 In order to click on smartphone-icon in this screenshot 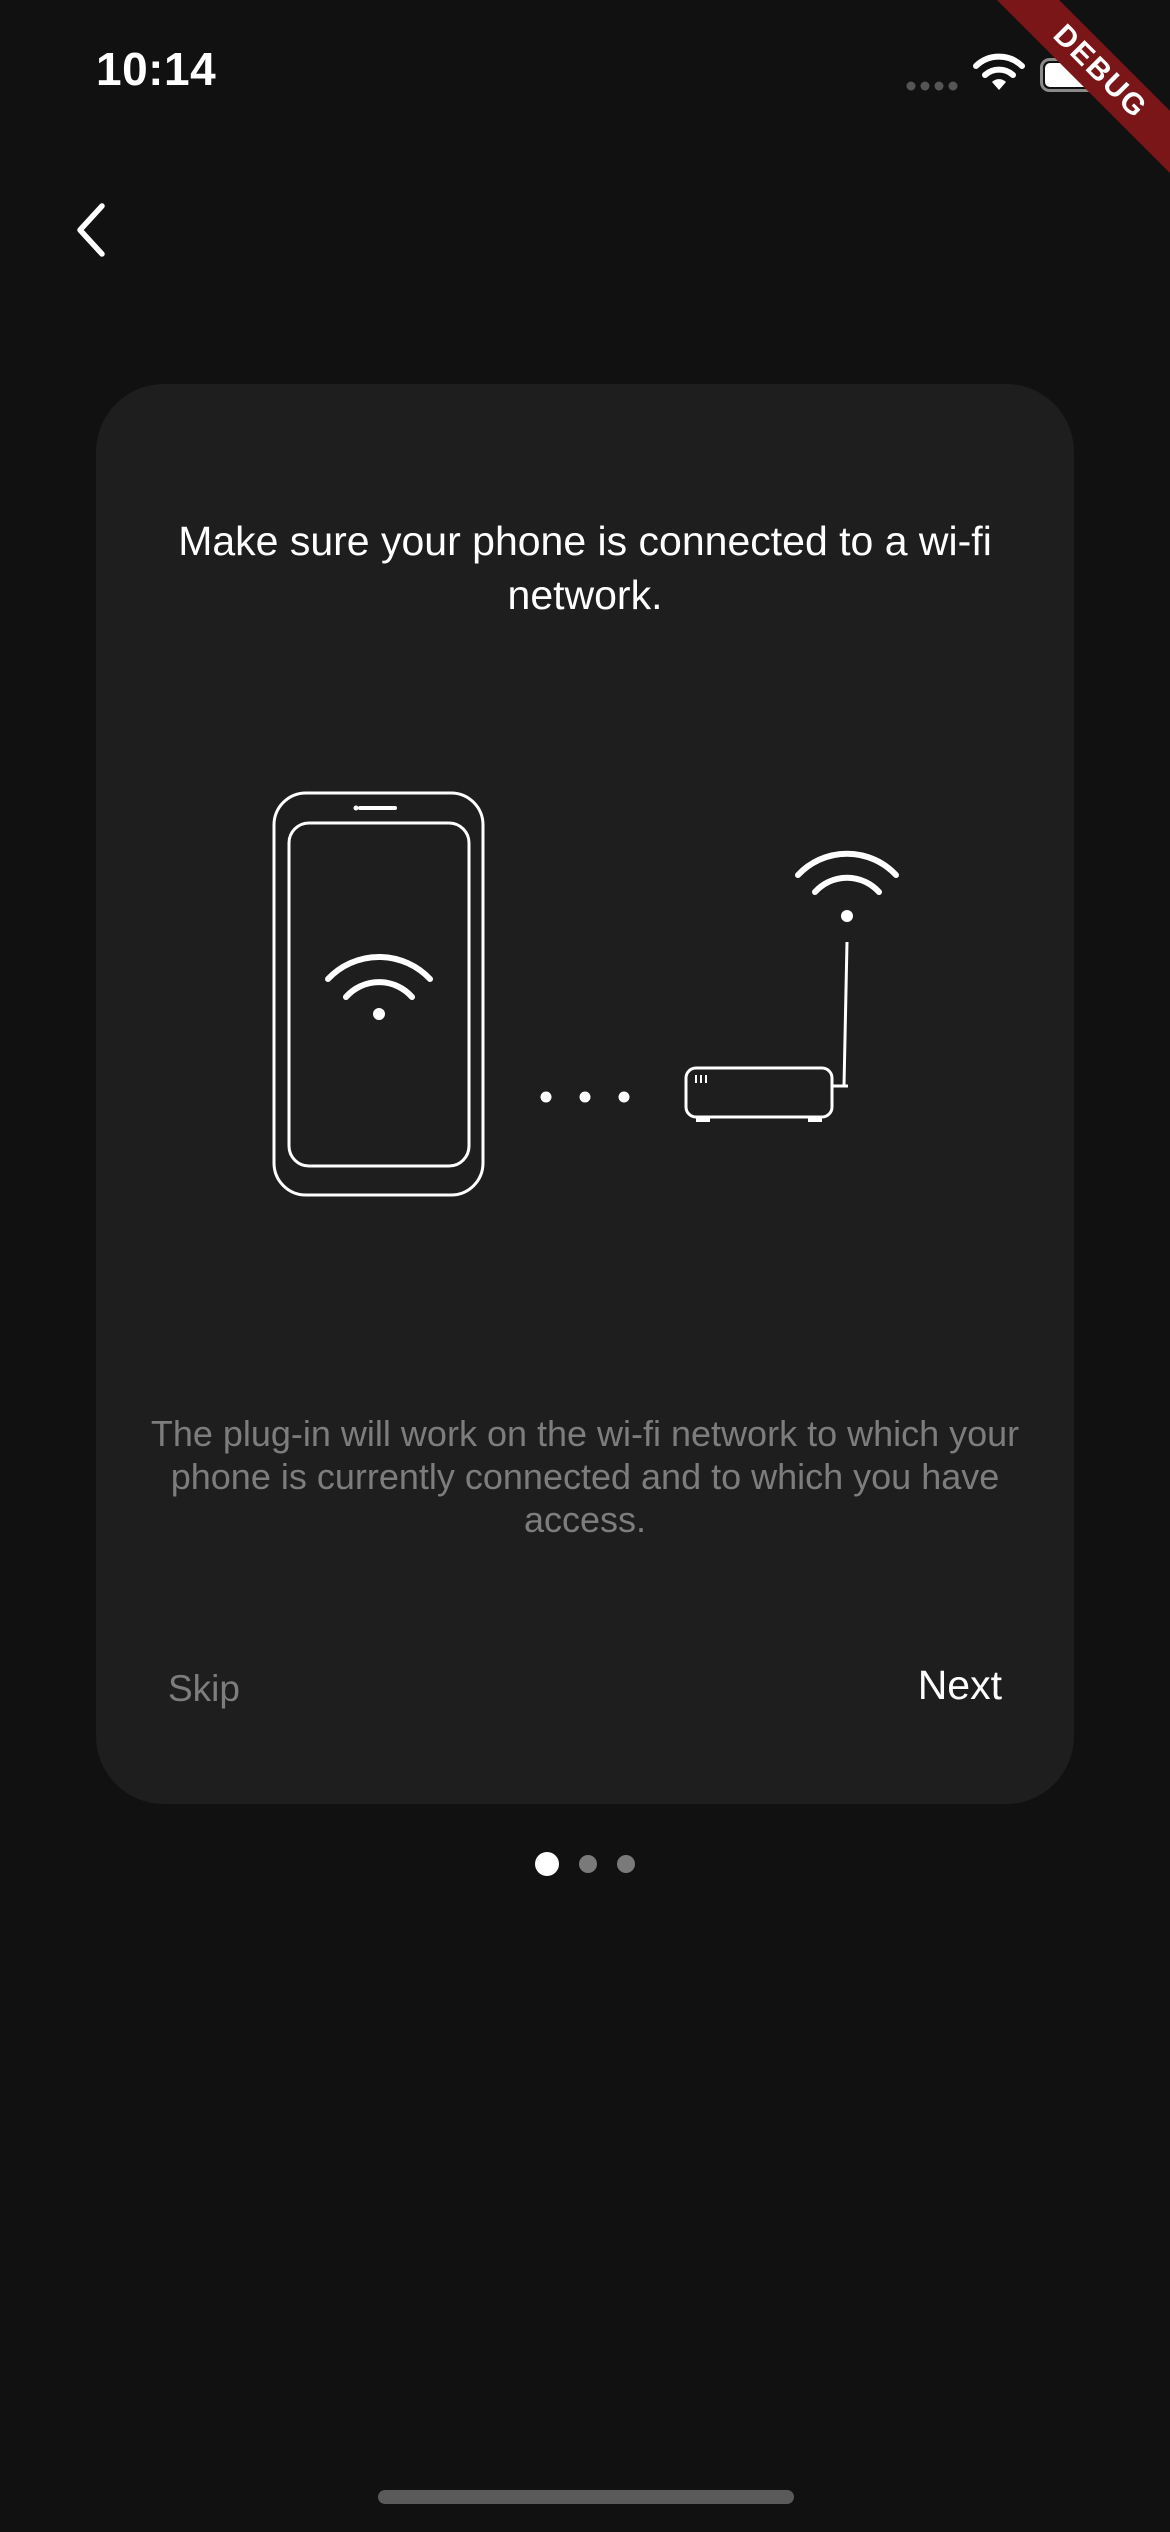, I will do `click(378, 994)`.